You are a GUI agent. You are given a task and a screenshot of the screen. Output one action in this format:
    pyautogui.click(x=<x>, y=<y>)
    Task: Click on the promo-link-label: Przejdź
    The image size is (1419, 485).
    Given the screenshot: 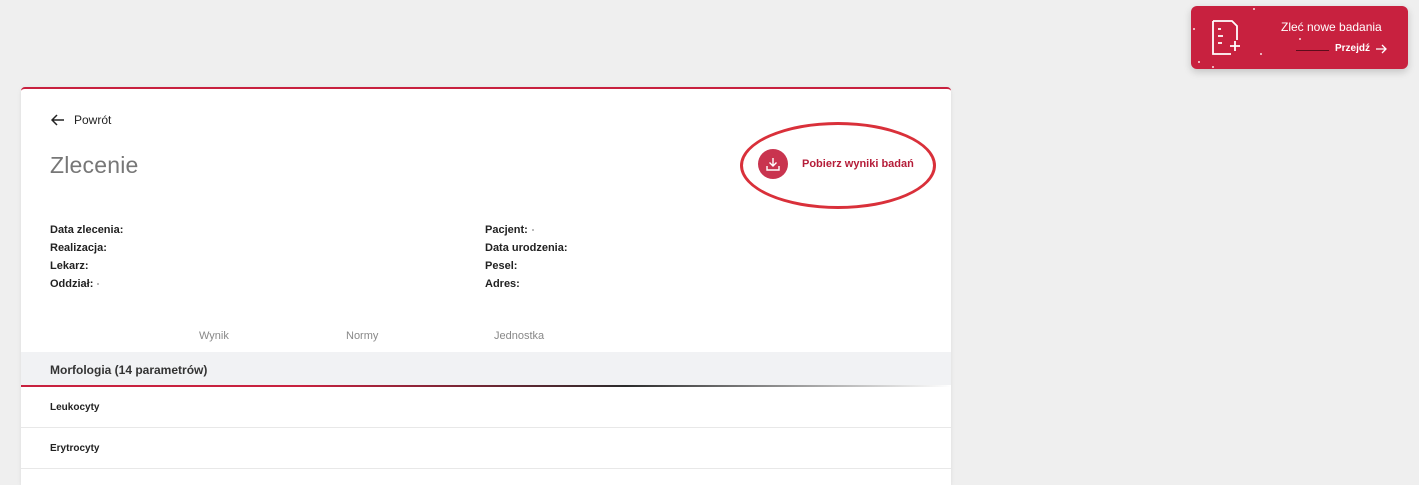 What is the action you would take?
    pyautogui.click(x=1353, y=48)
    